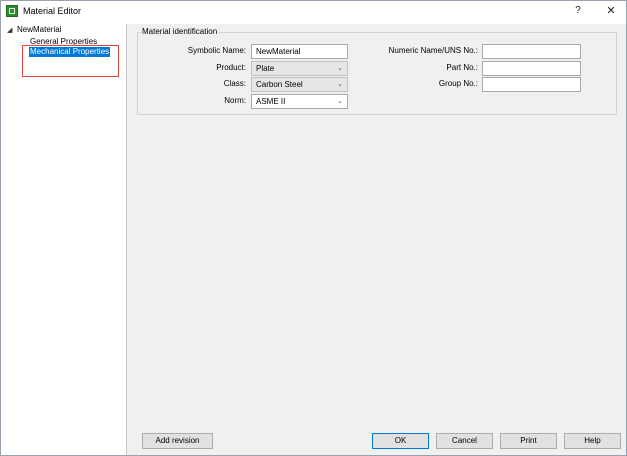 The image size is (627, 456). What do you see at coordinates (52, 11) in the screenshot?
I see `window-title: Material Editor` at bounding box center [52, 11].